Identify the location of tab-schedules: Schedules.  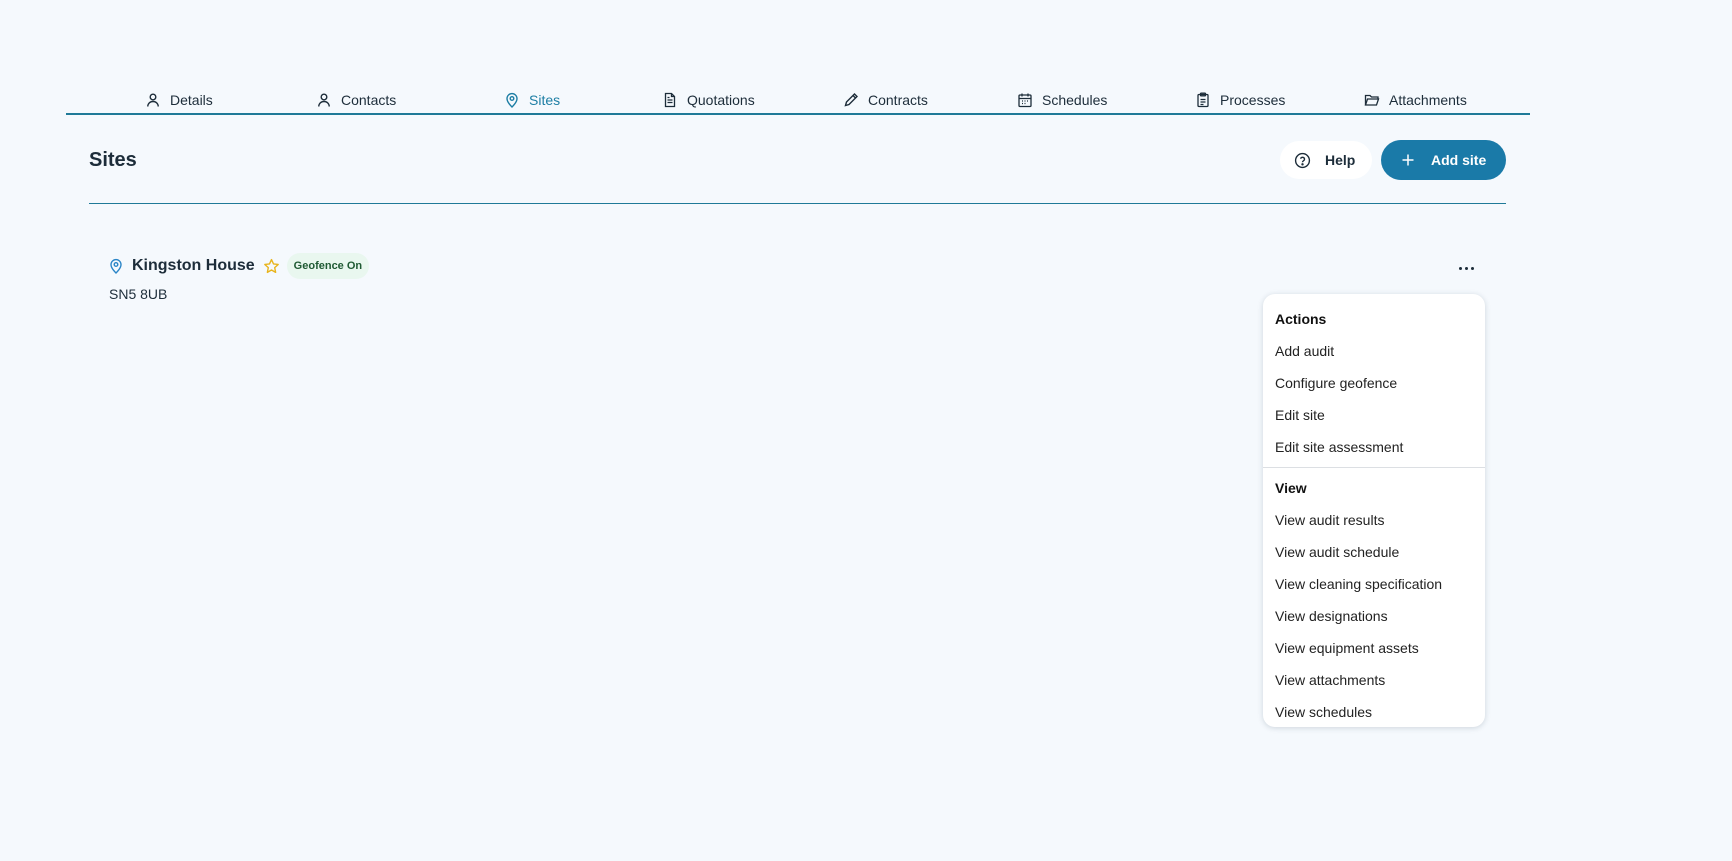
(1062, 100).